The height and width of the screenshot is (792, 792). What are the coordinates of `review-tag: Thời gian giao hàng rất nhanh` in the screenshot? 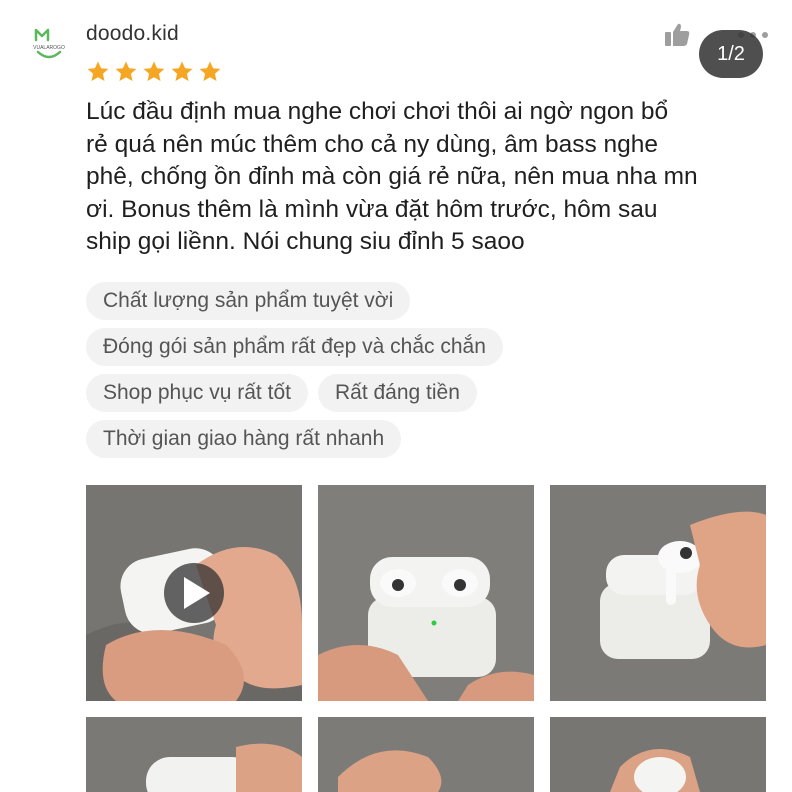 It's located at (244, 439).